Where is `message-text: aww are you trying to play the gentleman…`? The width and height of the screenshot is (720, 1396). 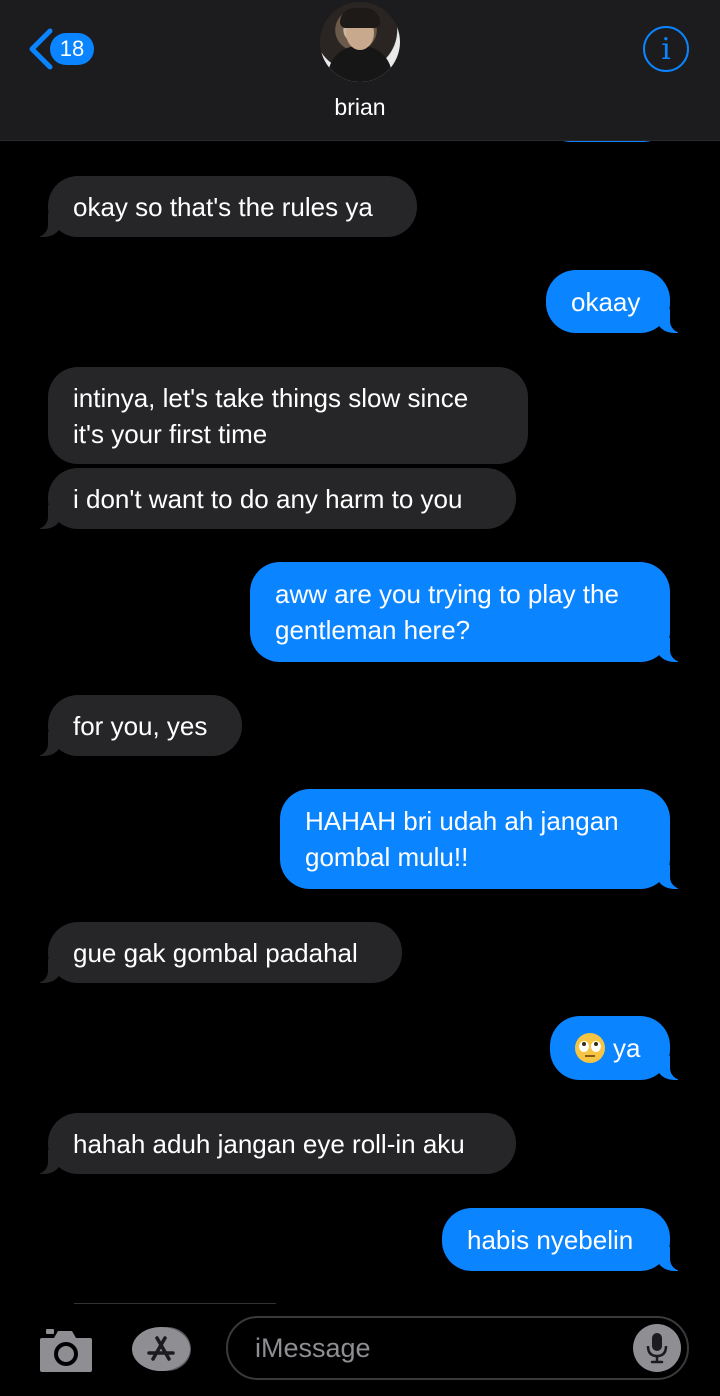
message-text: aww are you trying to play the gentleman… is located at coordinates (447, 612).